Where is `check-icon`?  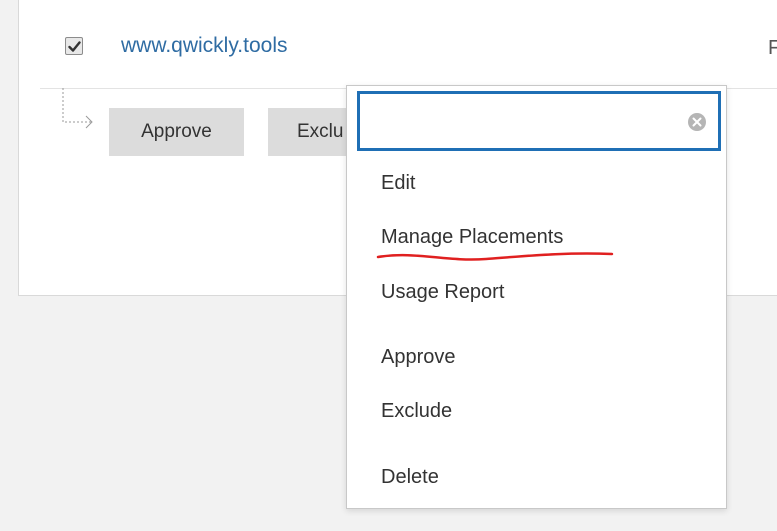 check-icon is located at coordinates (74, 46).